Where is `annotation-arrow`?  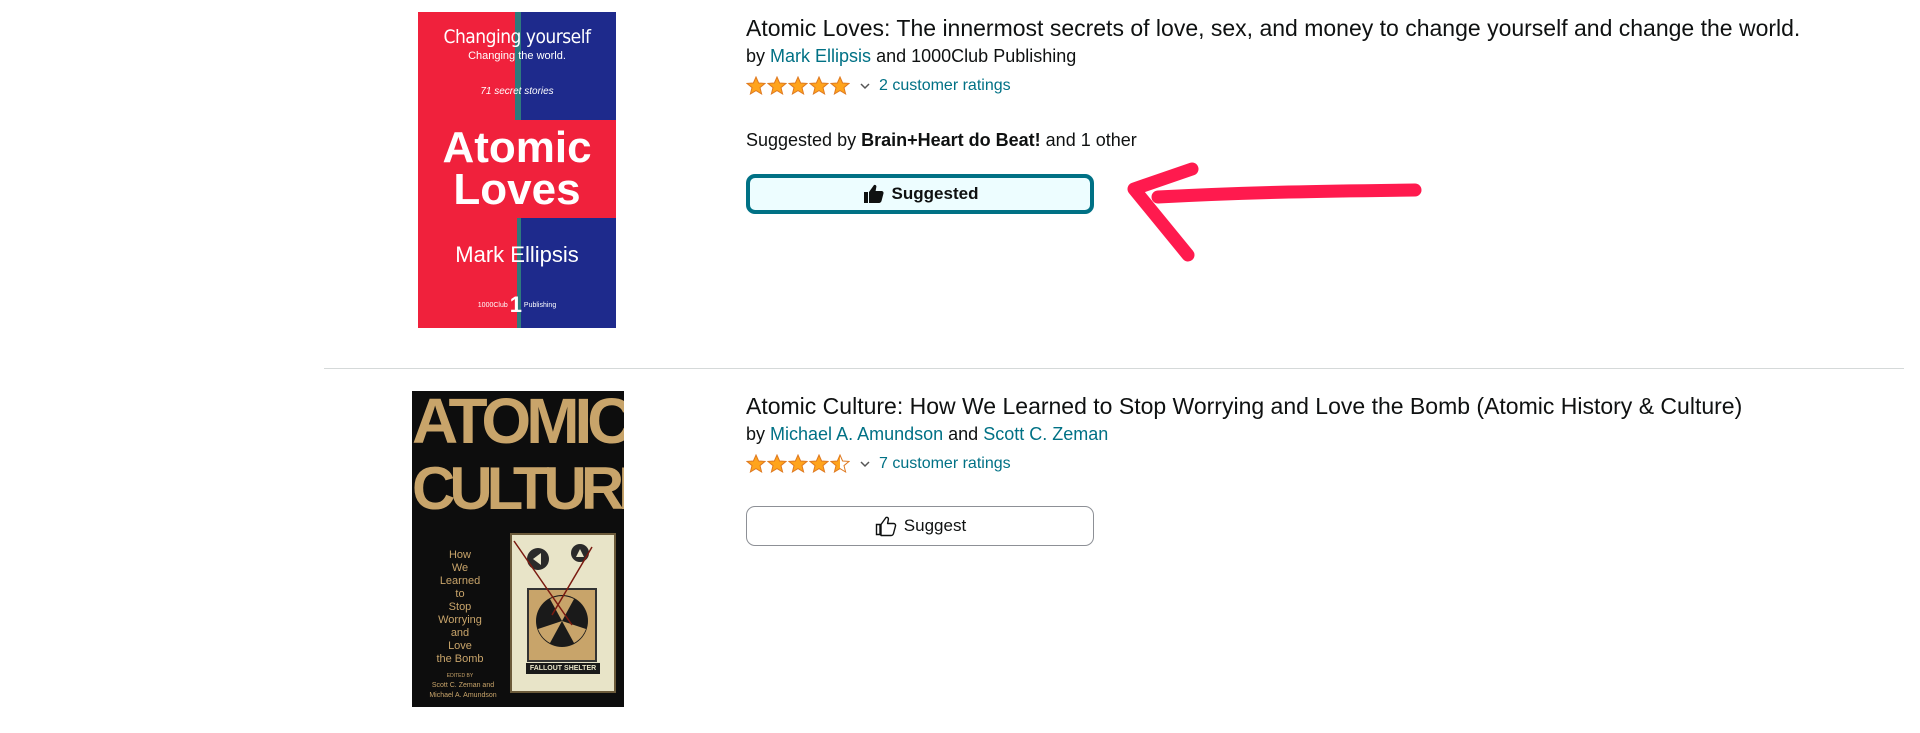
annotation-arrow is located at coordinates (1274, 212).